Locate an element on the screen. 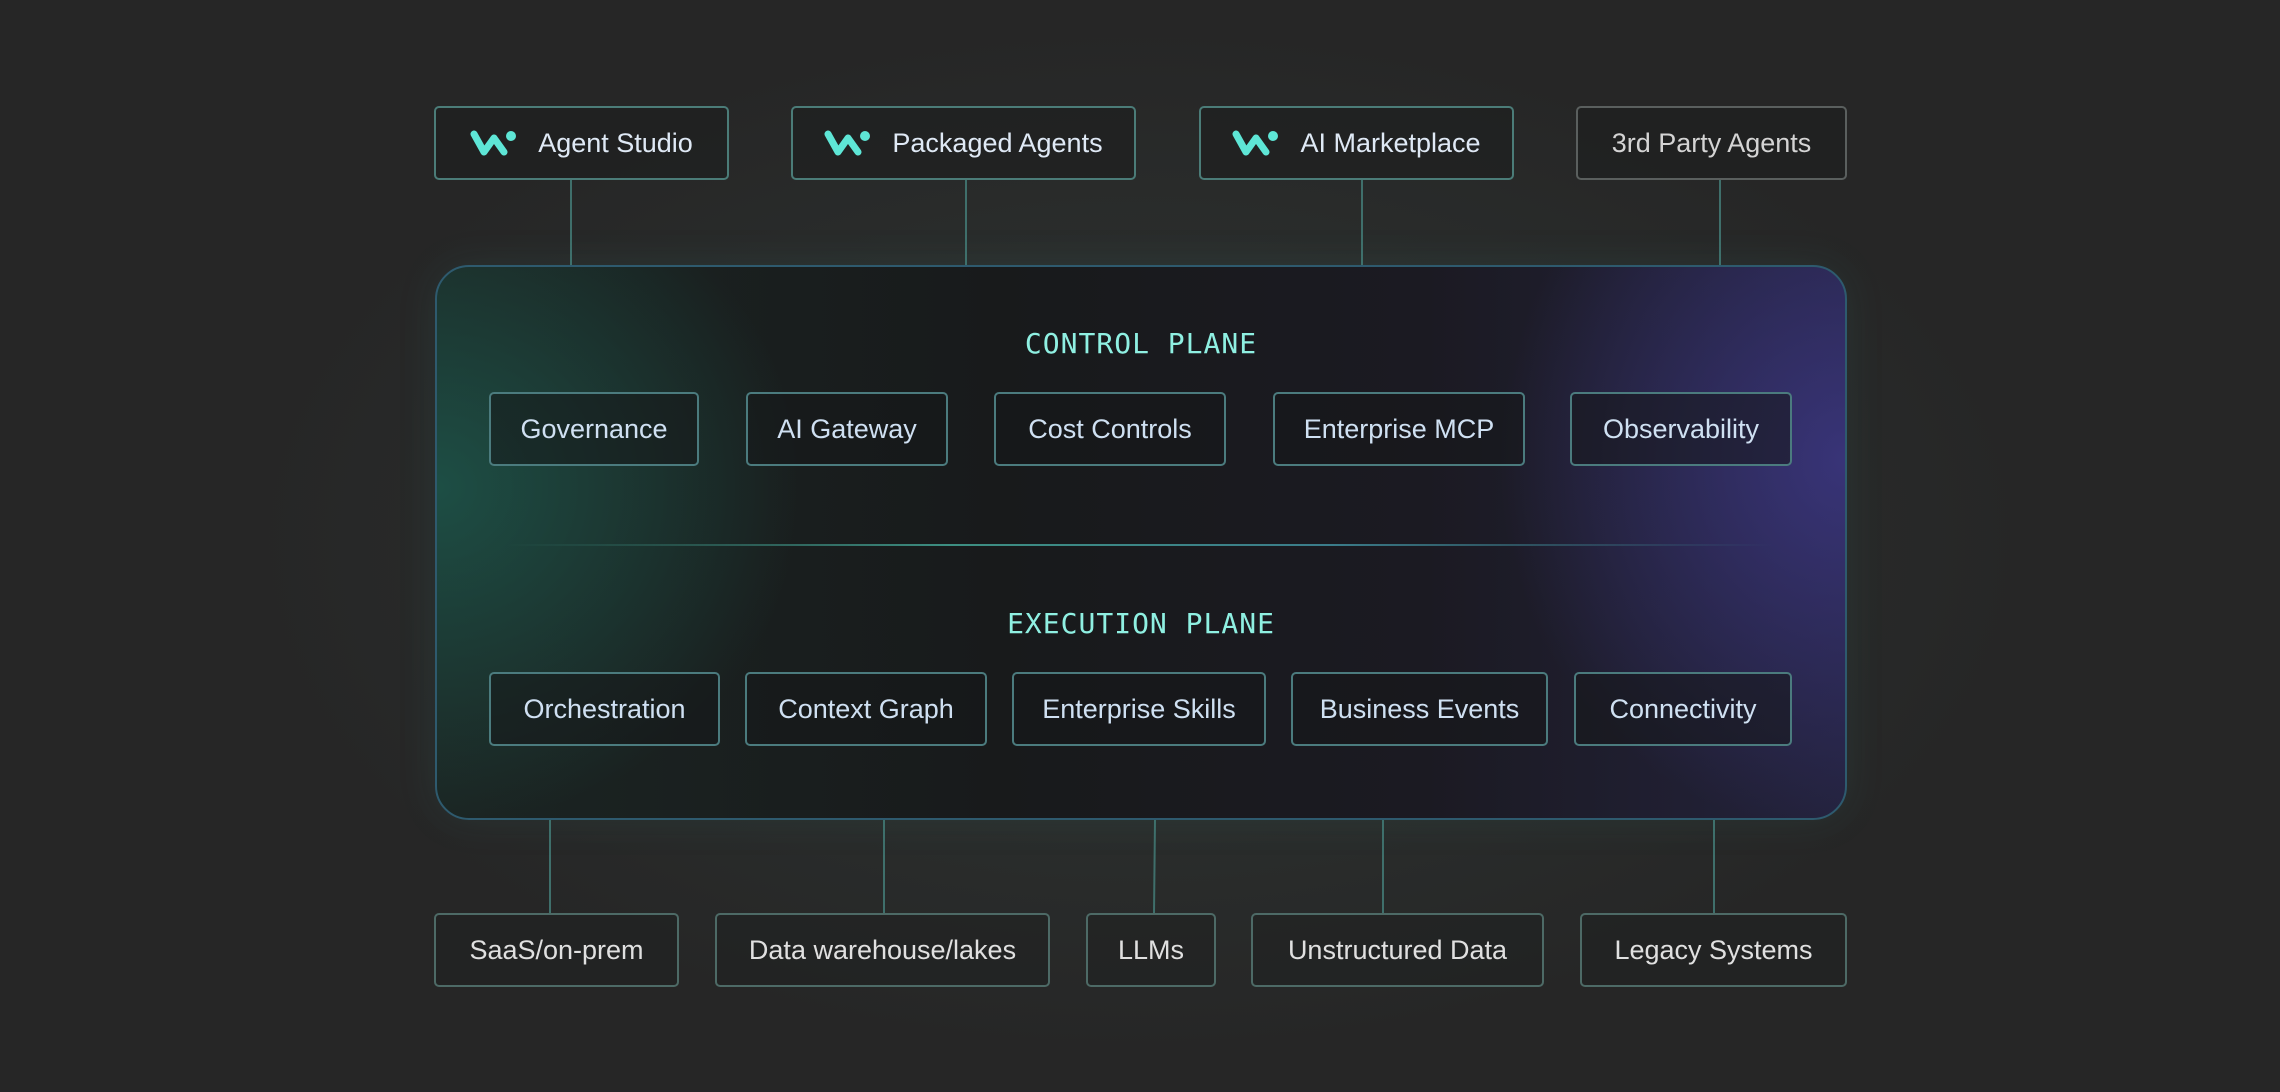 The image size is (2280, 1092). orchestration-label: Orchestration is located at coordinates (604, 708).